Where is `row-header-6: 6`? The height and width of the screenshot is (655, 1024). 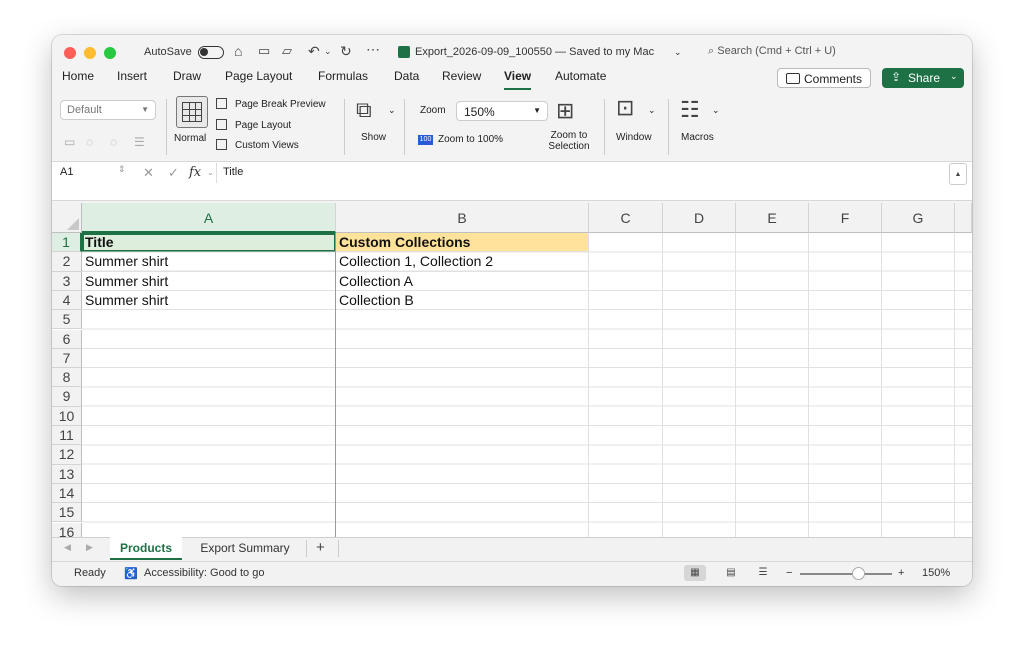
row-header-6: 6 is located at coordinates (67, 339).